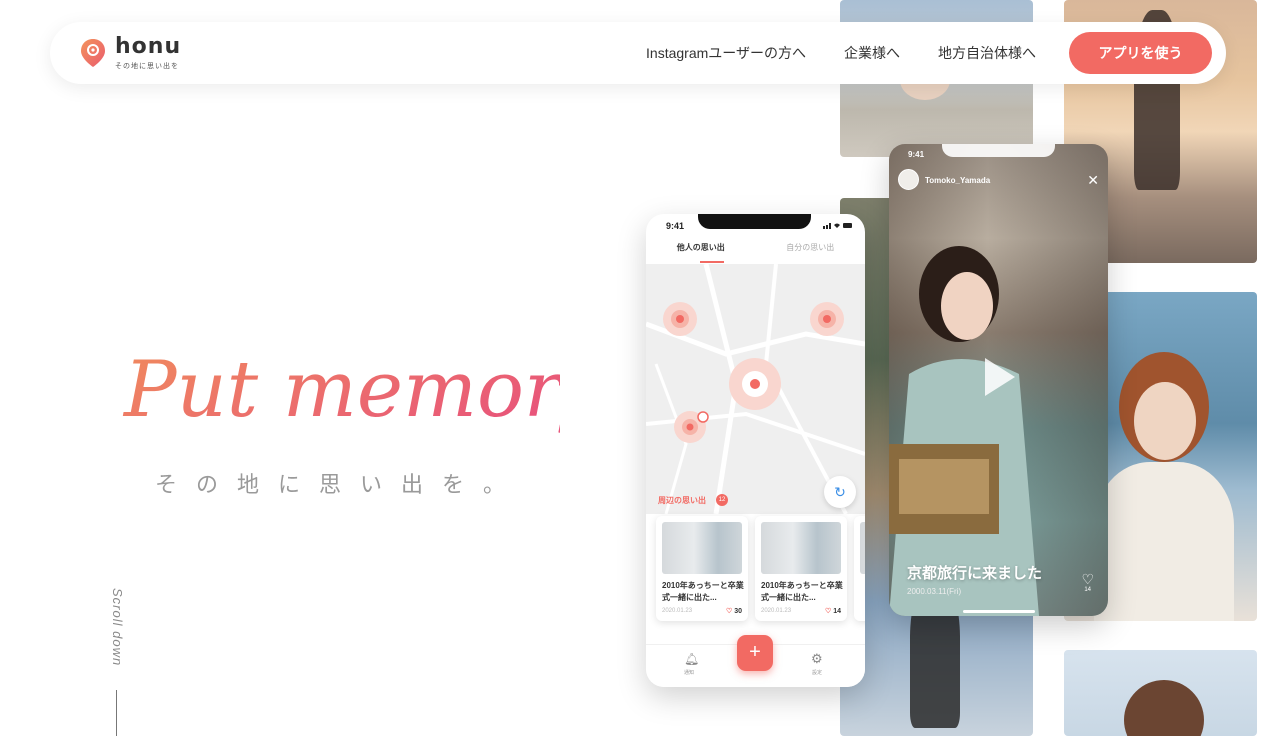  Describe the element at coordinates (682, 500) in the screenshot. I see `nearby-memories-title: 周辺の思い出` at that location.